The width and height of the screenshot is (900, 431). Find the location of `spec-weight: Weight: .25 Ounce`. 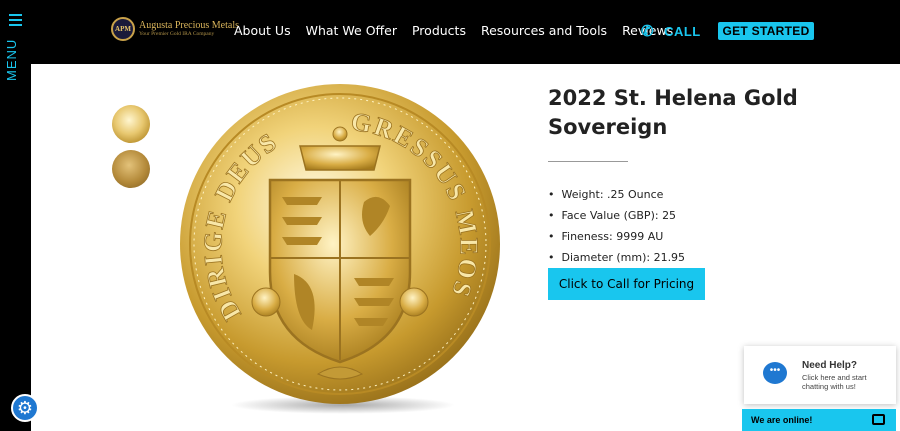

spec-weight: Weight: .25 Ounce is located at coordinates (616, 194).